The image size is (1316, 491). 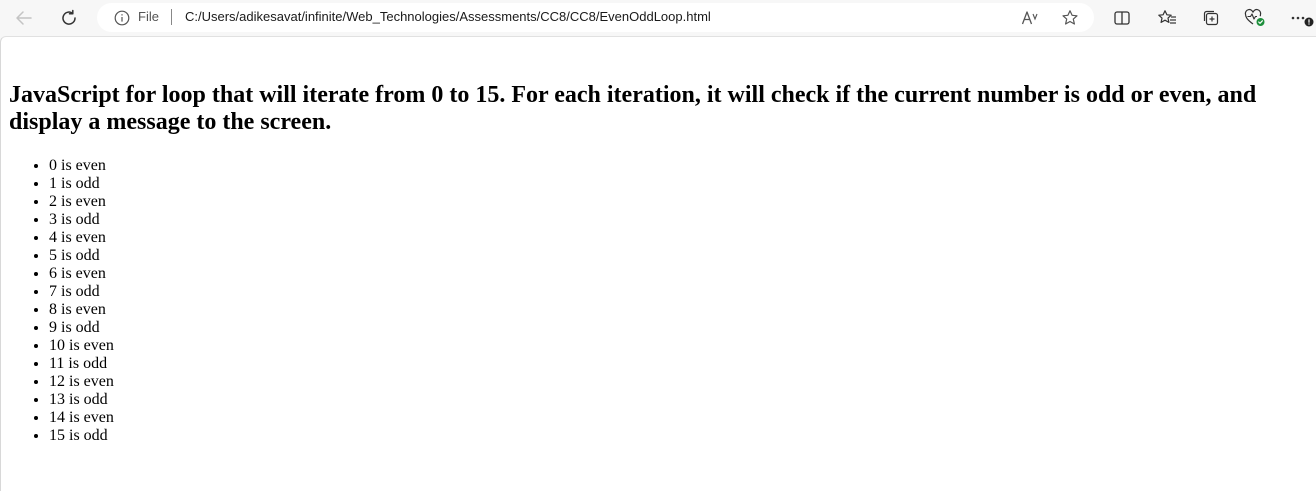 I want to click on split-screen-button, so click(x=1122, y=18).